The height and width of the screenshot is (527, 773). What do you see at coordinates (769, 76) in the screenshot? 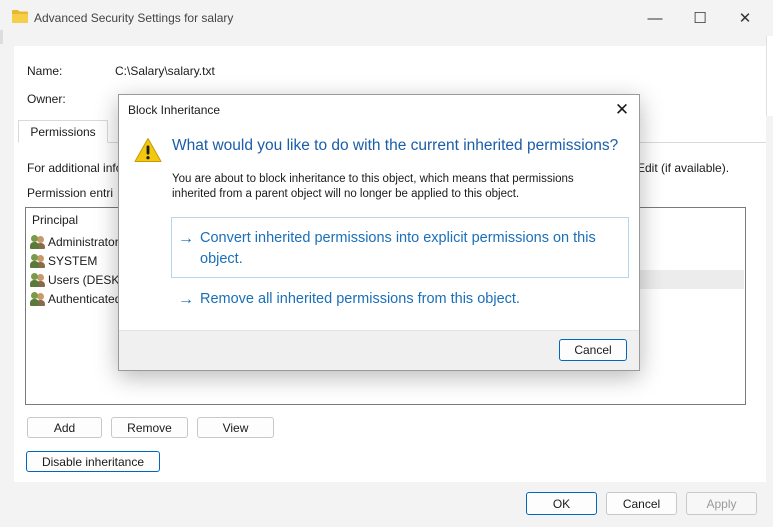
I see `window-edge-right` at bounding box center [769, 76].